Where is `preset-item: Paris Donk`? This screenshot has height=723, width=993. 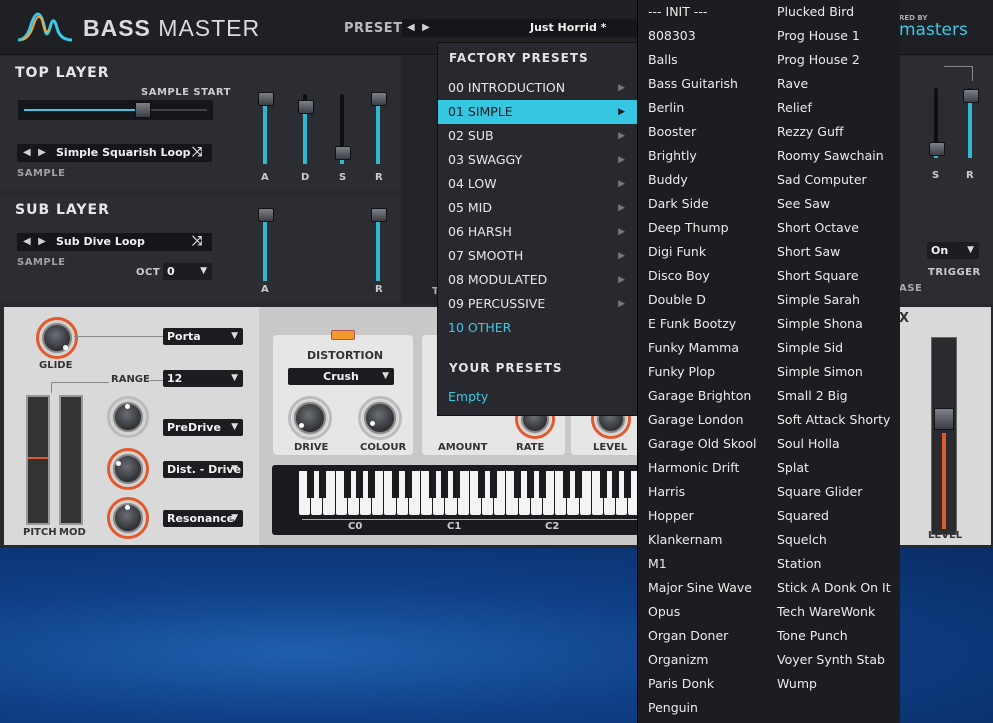 preset-item: Paris Donk is located at coordinates (702, 684).